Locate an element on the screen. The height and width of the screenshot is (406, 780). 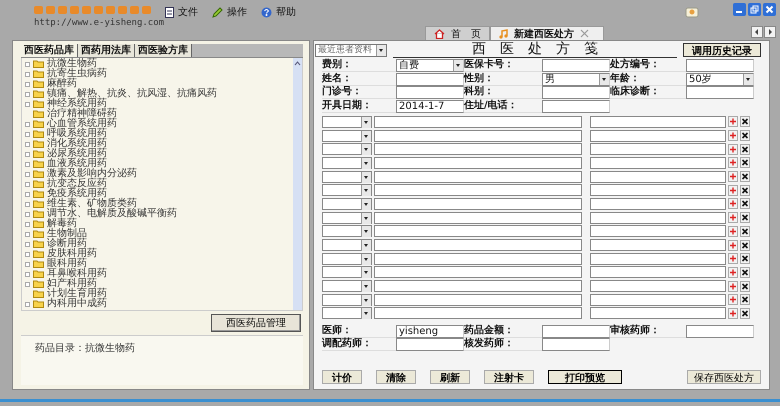
tree-item: 消化系统用药 is located at coordinates (77, 144).